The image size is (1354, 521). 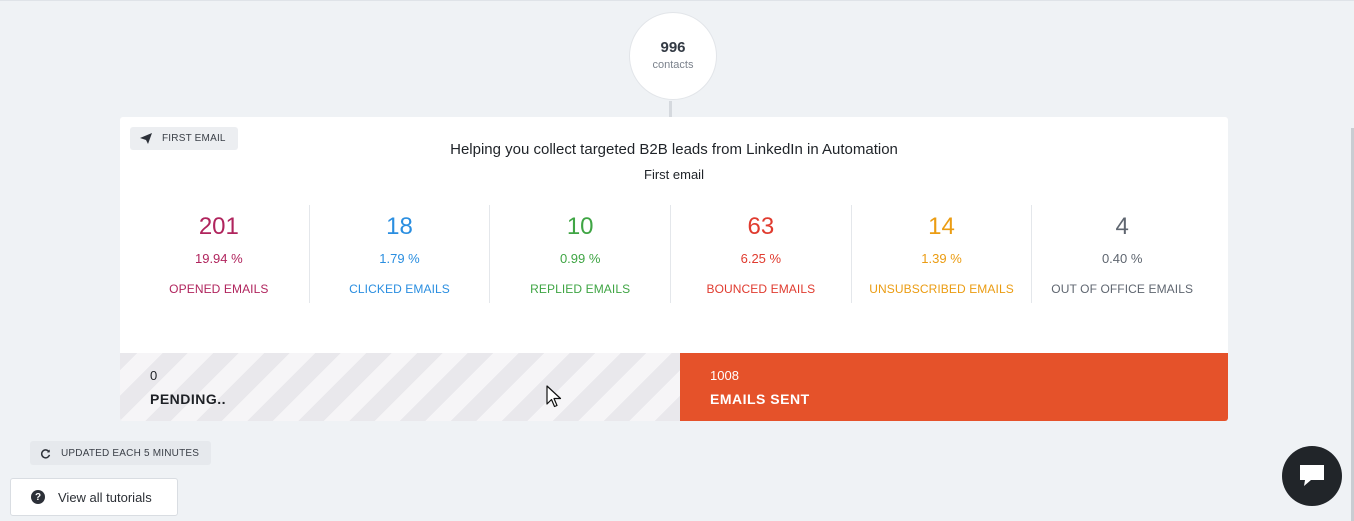 What do you see at coordinates (580, 226) in the screenshot?
I see `stat-count: 10` at bounding box center [580, 226].